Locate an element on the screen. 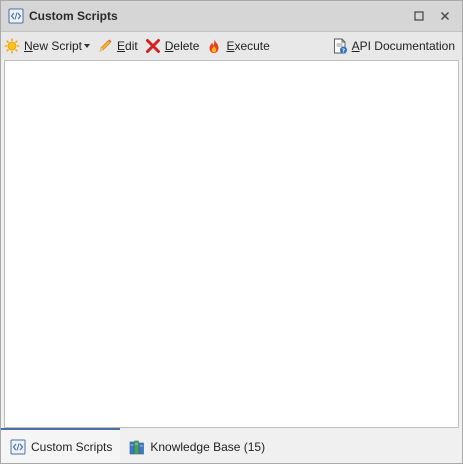 The width and height of the screenshot is (463, 464). close-icon is located at coordinates (445, 16).